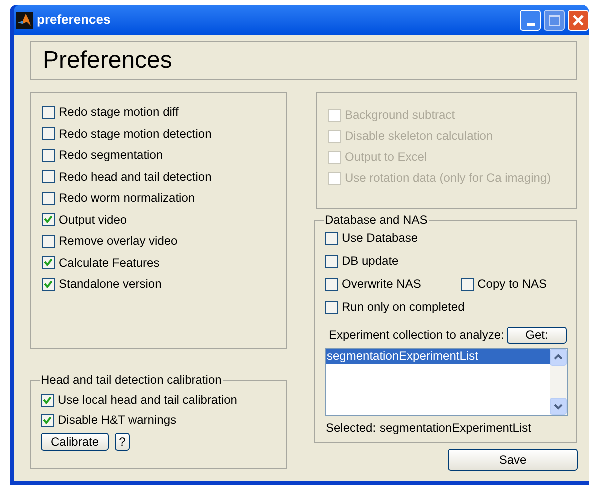 The height and width of the screenshot is (487, 589). Describe the element at coordinates (127, 198) in the screenshot. I see `checkbox-label: Redo worm normalization` at that location.